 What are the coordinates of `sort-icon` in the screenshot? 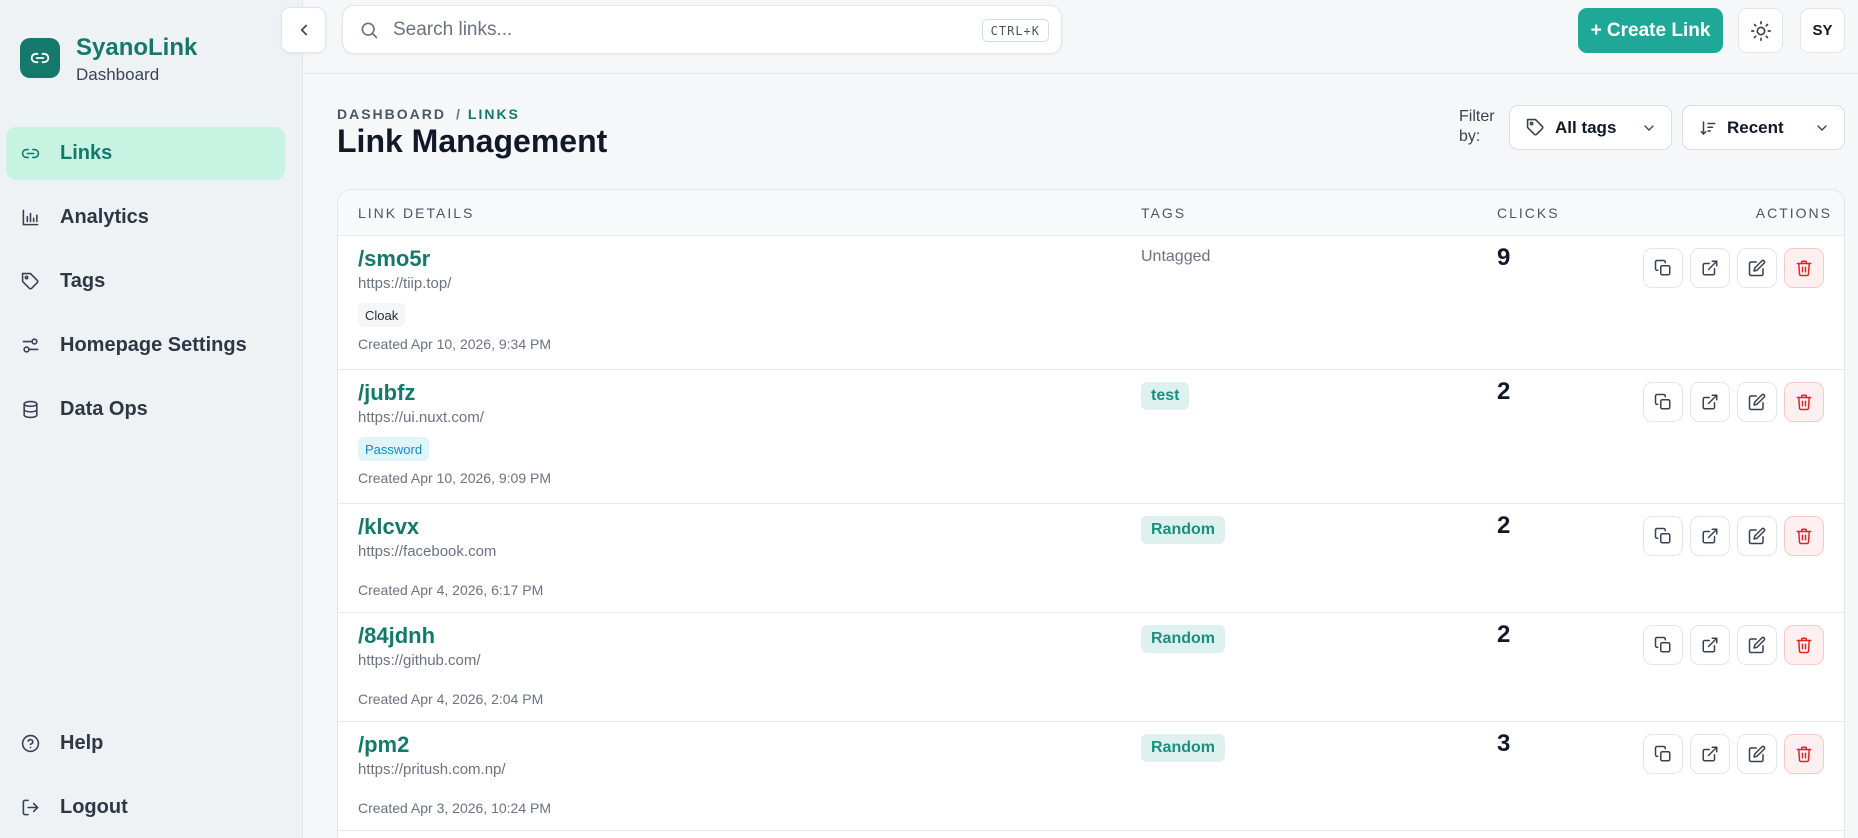 It's located at (1708, 128).